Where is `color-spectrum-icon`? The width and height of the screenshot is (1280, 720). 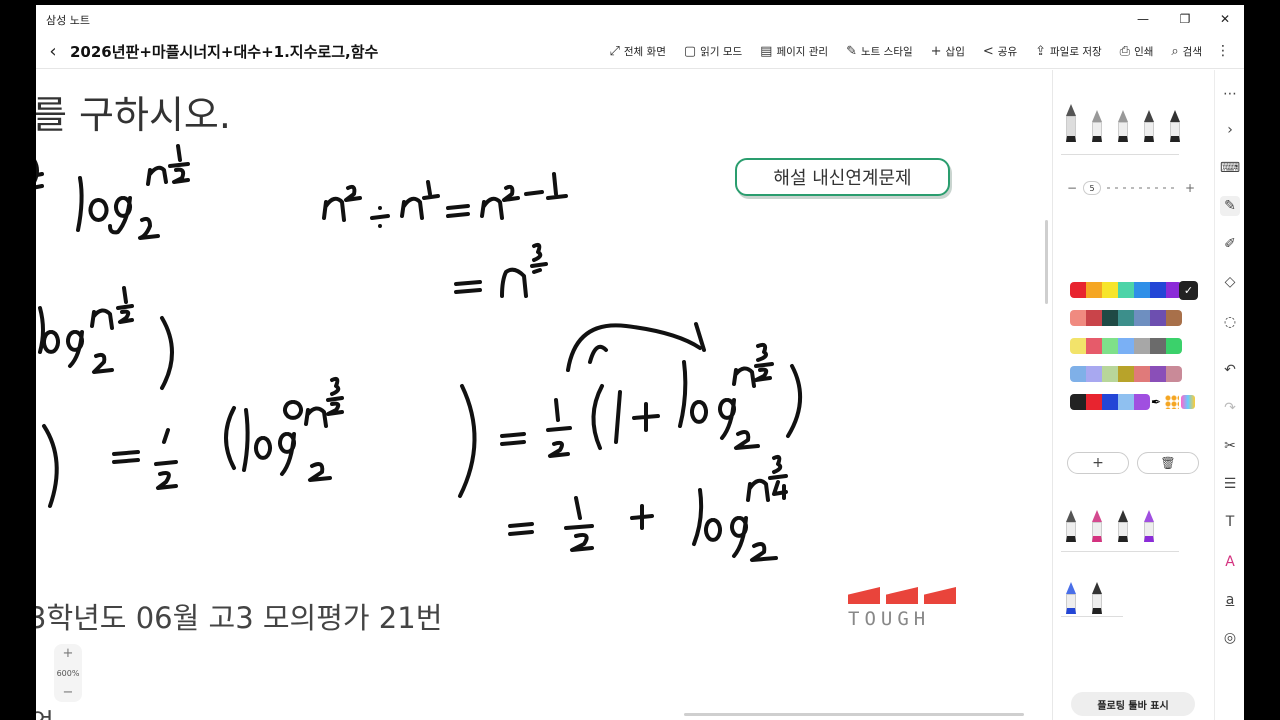
color-spectrum-icon is located at coordinates (1188, 402).